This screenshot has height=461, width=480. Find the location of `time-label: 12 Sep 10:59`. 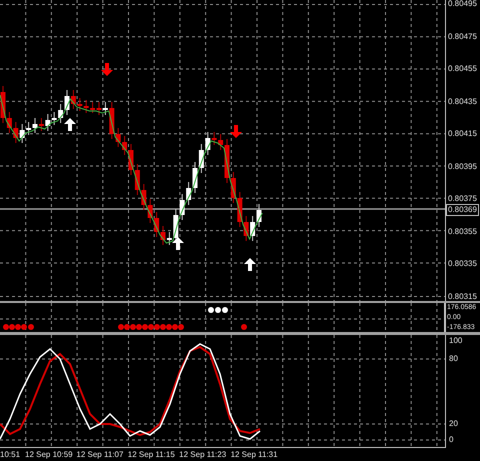

time-label: 12 Sep 10:59 is located at coordinates (49, 454).